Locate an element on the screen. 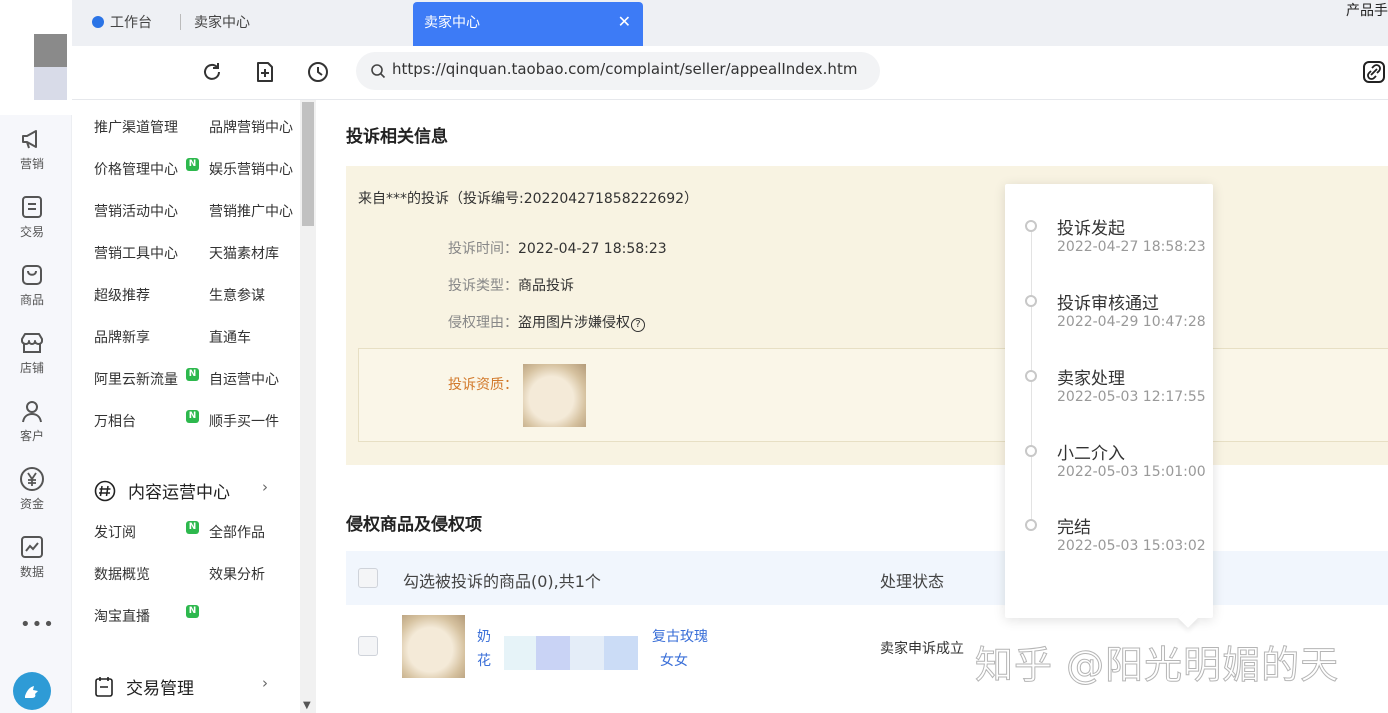 This screenshot has width=1388, height=713. menu-item: 推广渠道管理 is located at coordinates (136, 127).